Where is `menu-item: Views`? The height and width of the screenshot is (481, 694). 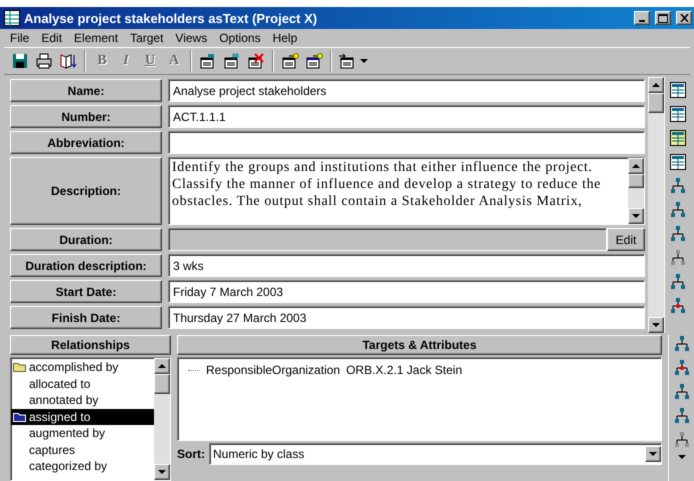
menu-item: Views is located at coordinates (191, 38).